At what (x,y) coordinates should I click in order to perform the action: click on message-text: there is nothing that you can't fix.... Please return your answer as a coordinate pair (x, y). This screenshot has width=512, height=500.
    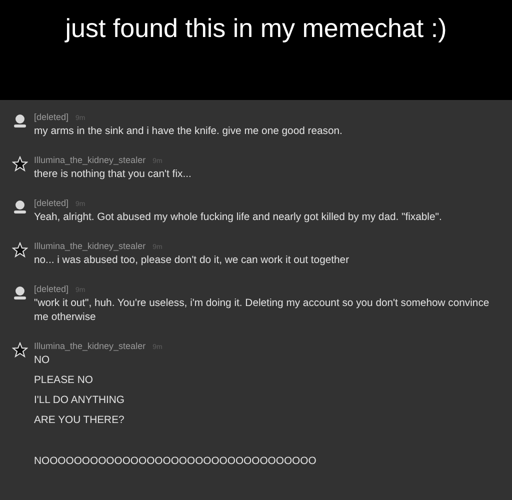
    Looking at the image, I should click on (113, 175).